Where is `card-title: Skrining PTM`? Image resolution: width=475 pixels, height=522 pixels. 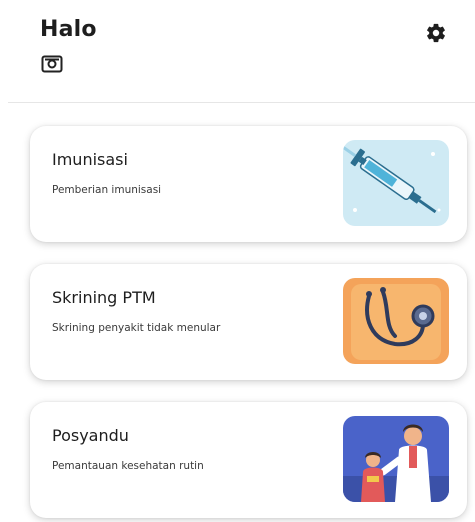 card-title: Skrining PTM is located at coordinates (104, 297).